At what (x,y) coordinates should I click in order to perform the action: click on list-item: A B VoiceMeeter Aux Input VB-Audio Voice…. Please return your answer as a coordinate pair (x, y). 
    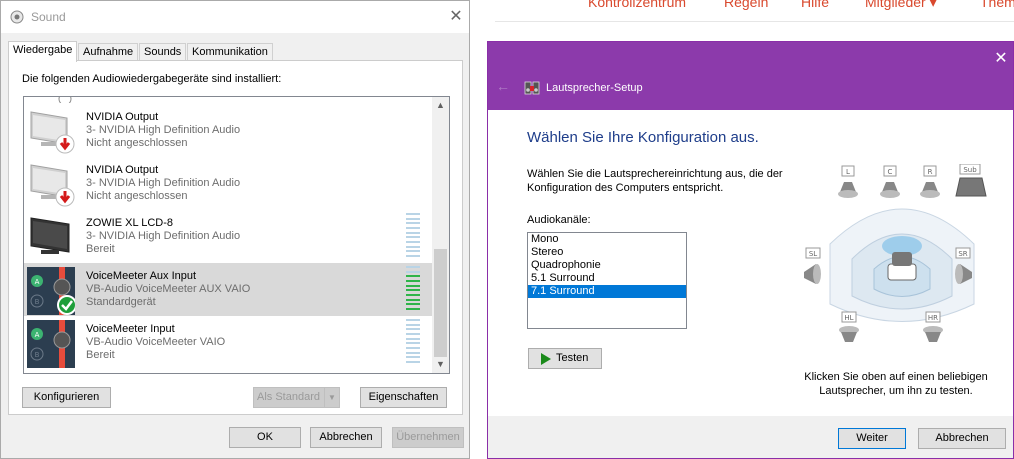
    Looking at the image, I should click on (228, 289).